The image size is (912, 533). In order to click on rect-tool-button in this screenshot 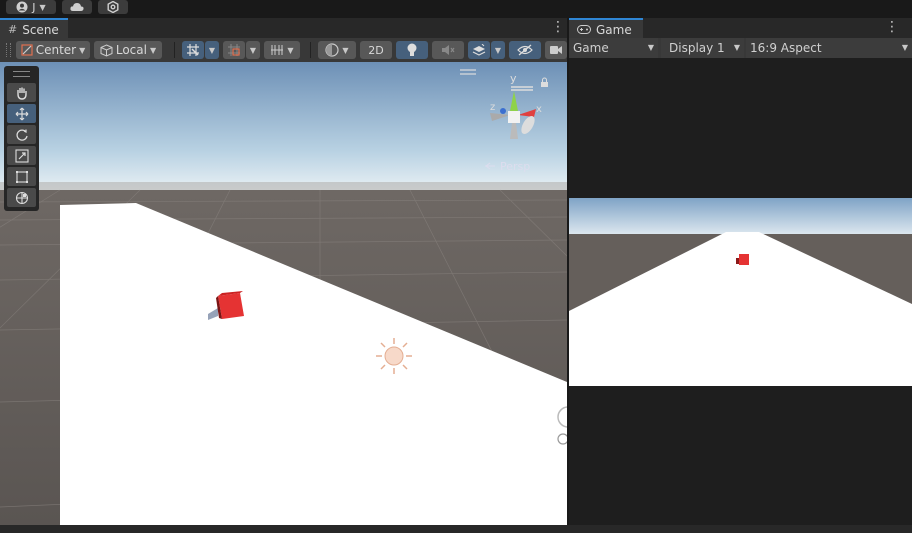, I will do `click(21, 176)`.